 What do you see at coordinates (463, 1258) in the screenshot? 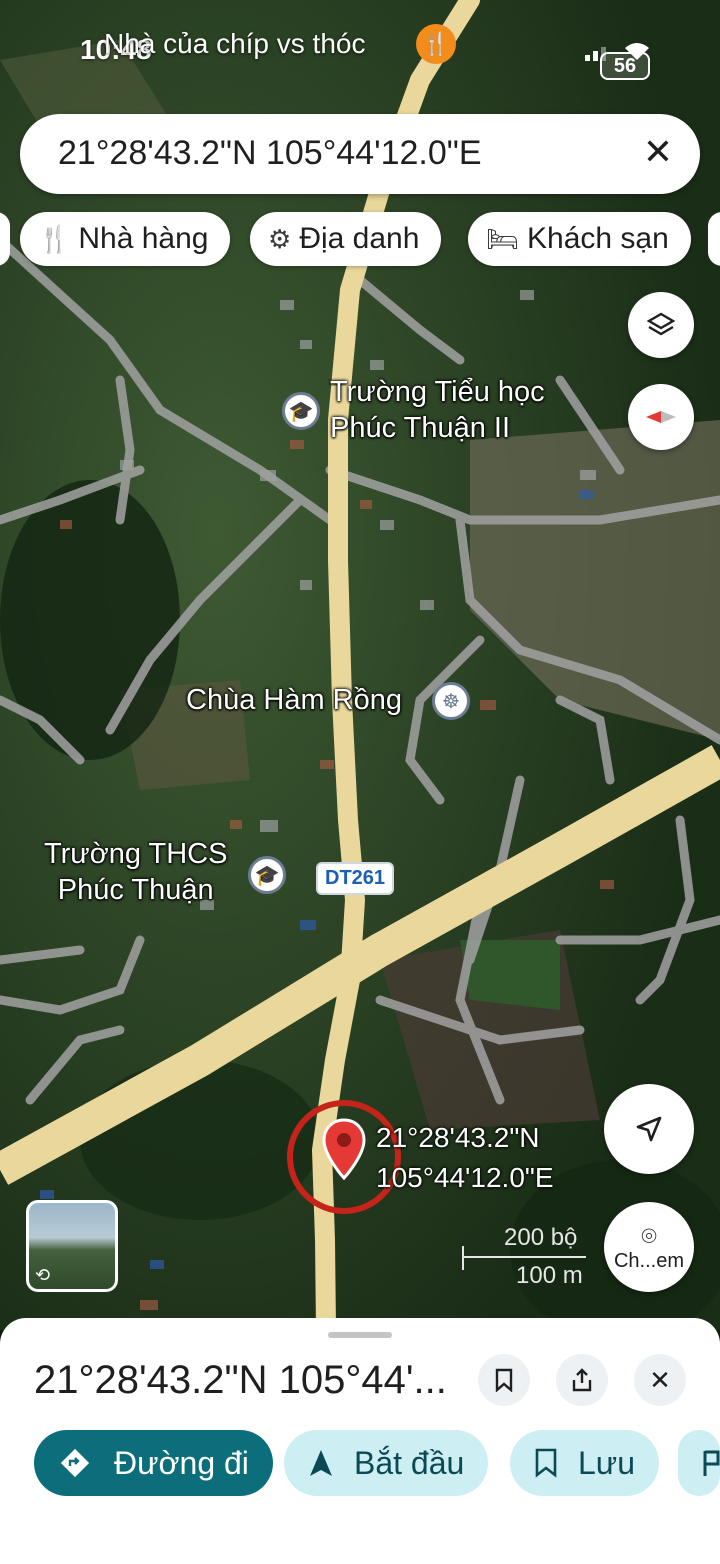
I see `scale-tick` at bounding box center [463, 1258].